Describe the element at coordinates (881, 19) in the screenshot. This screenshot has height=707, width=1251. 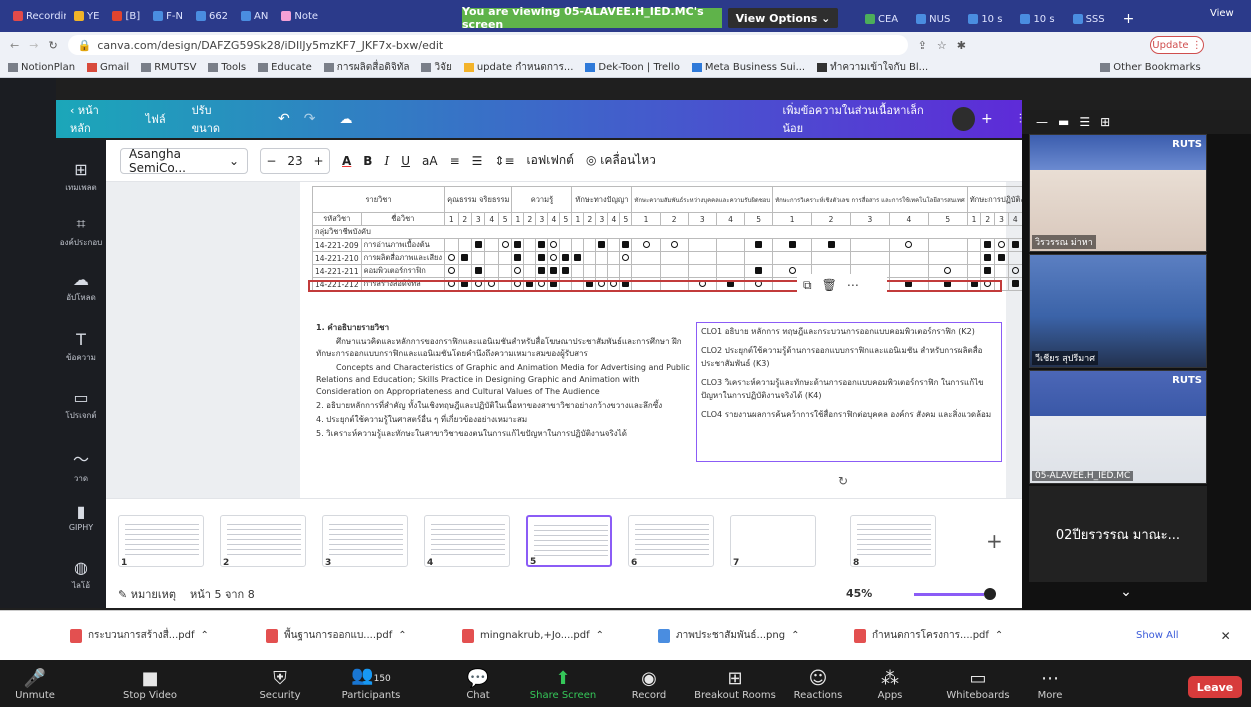
I see `browser-tab: CEA` at that location.